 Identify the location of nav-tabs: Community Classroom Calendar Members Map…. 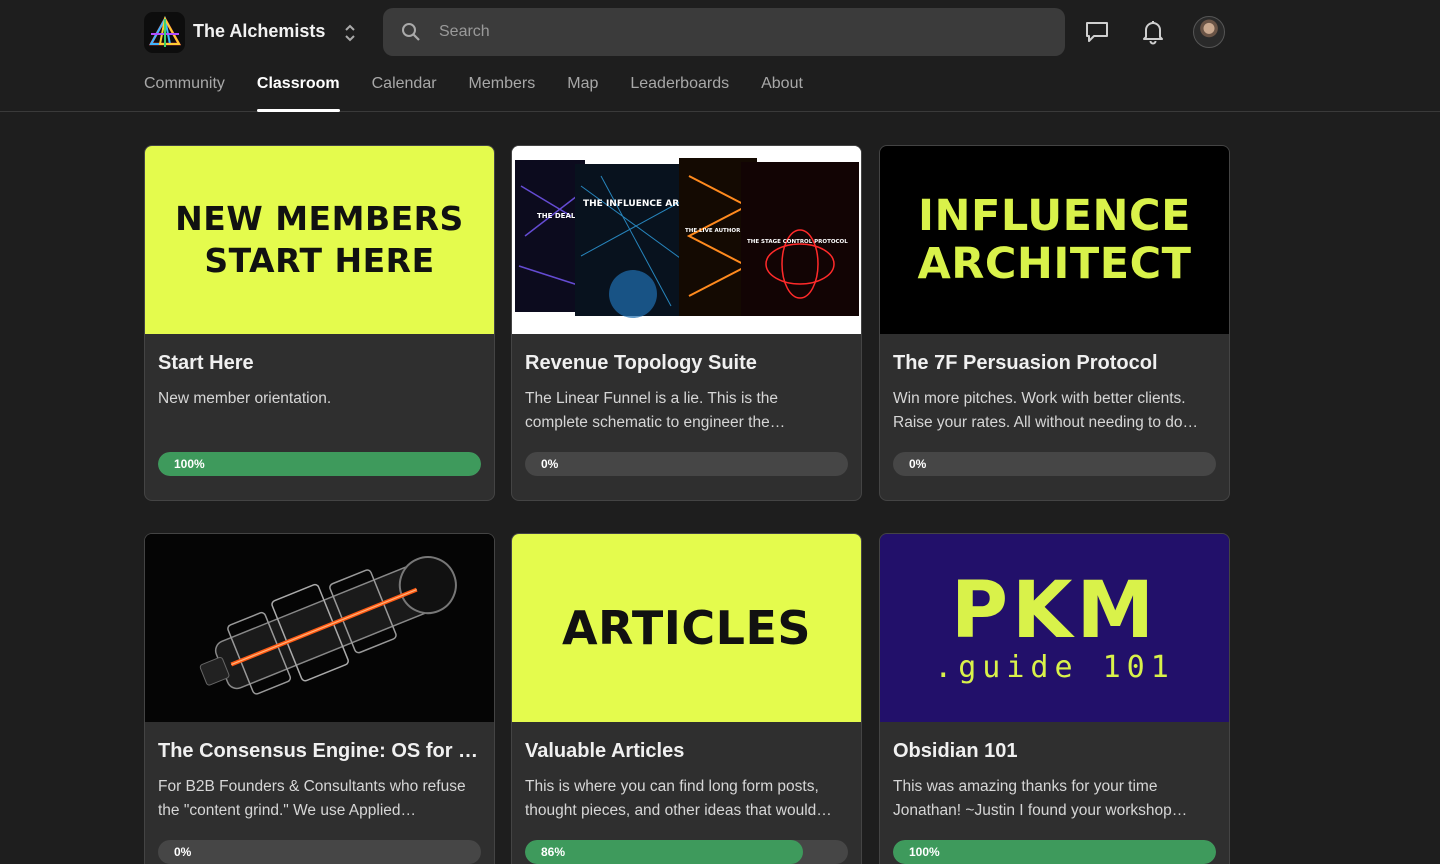
(489, 92).